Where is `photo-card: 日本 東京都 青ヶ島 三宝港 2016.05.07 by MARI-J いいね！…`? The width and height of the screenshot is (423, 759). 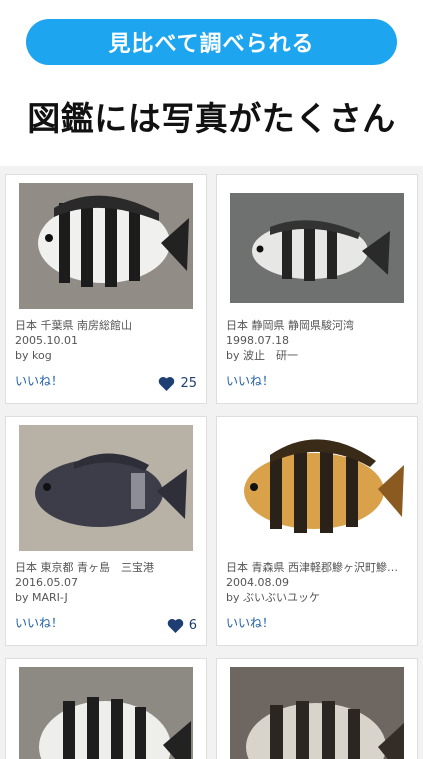 photo-card: 日本 東京都 青ヶ島 三宝港 2016.05.07 by MARI-J いいね！… is located at coordinates (106, 531).